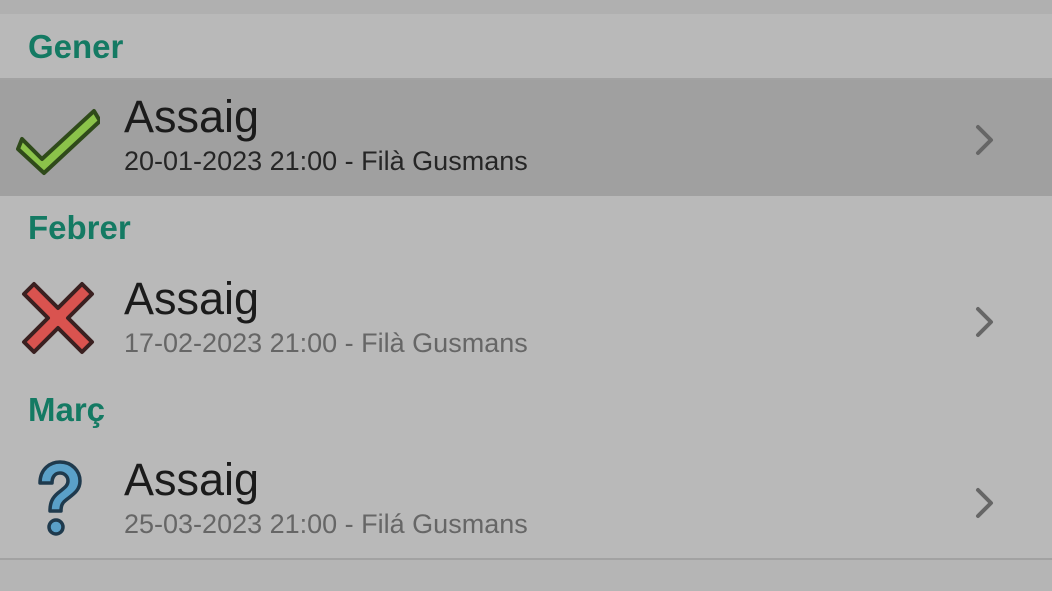 The height and width of the screenshot is (591, 1052). Describe the element at coordinates (60, 498) in the screenshot. I see `question-icon` at that location.